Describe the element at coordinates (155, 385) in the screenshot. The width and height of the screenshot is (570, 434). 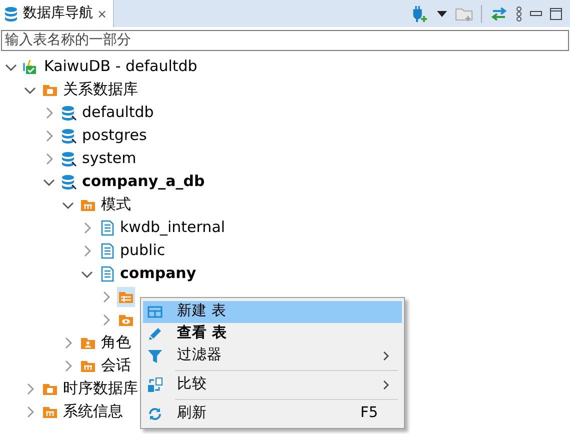
I see `compare-icon` at that location.